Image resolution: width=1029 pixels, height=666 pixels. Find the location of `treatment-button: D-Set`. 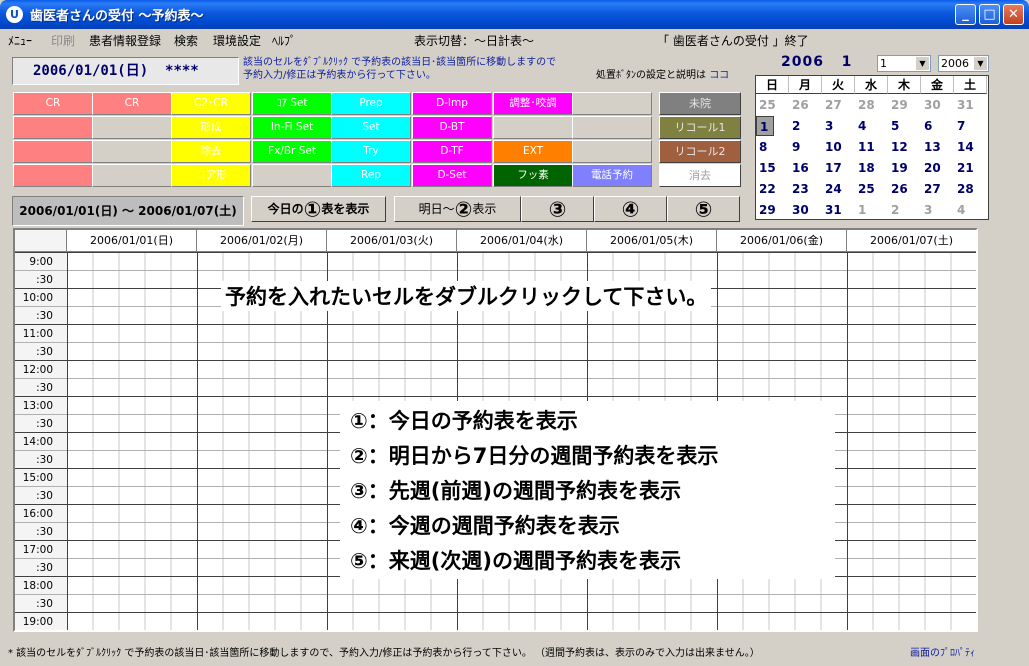

treatment-button: D-Set is located at coordinates (452, 175).